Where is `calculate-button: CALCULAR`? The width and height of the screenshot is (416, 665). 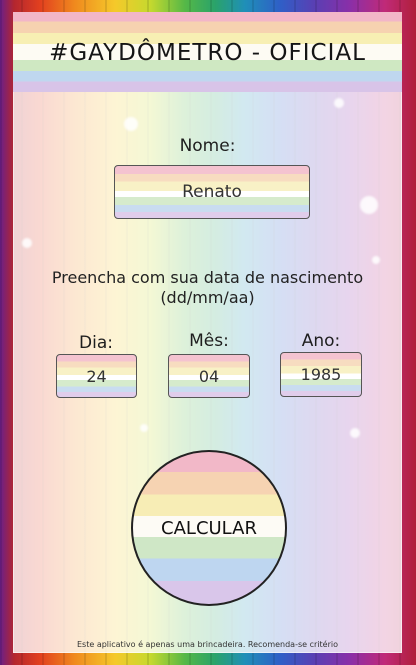
calculate-button: CALCULAR is located at coordinates (209, 528).